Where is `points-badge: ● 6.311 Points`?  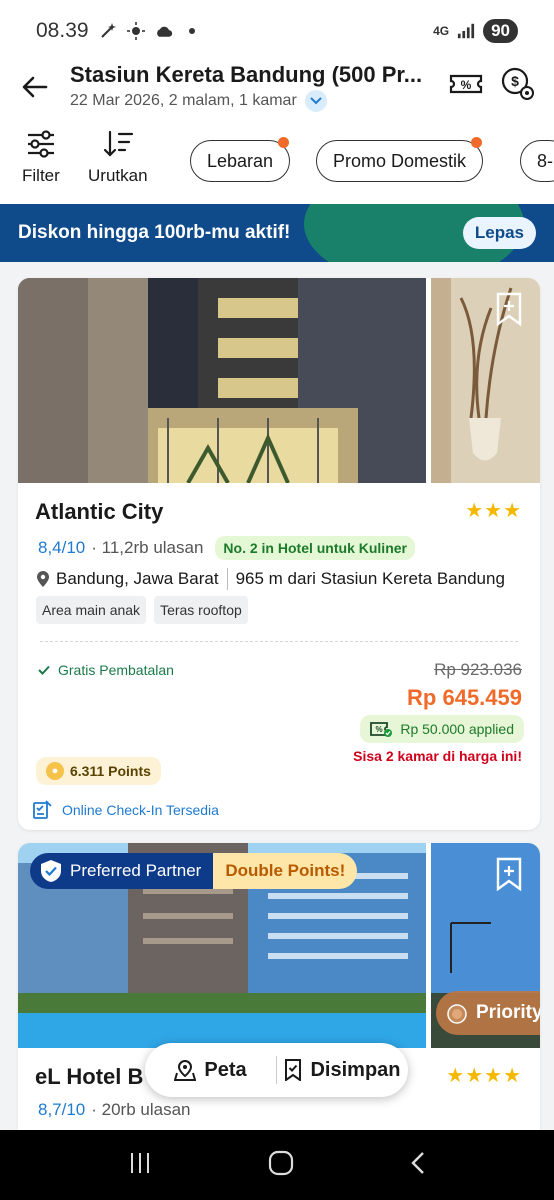
points-badge: ● 6.311 Points is located at coordinates (98, 771).